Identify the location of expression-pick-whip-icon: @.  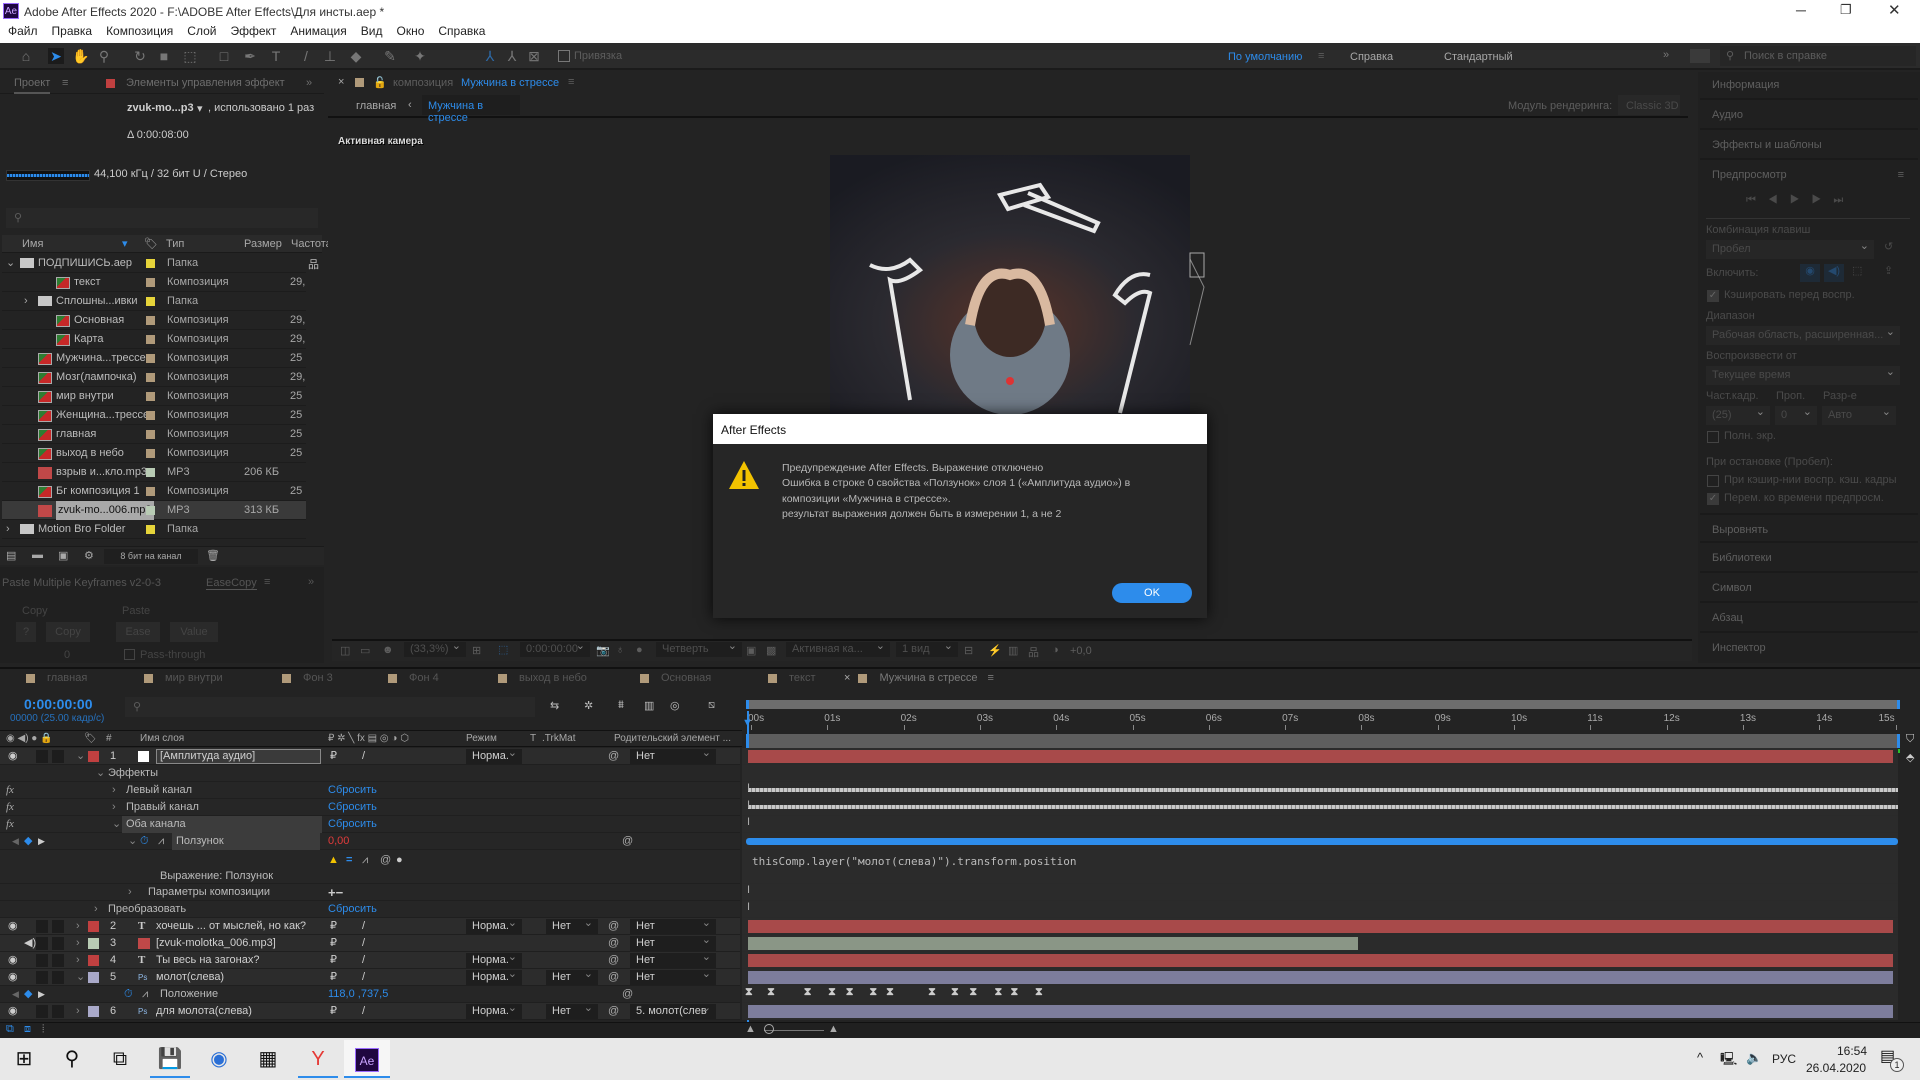
(385, 860).